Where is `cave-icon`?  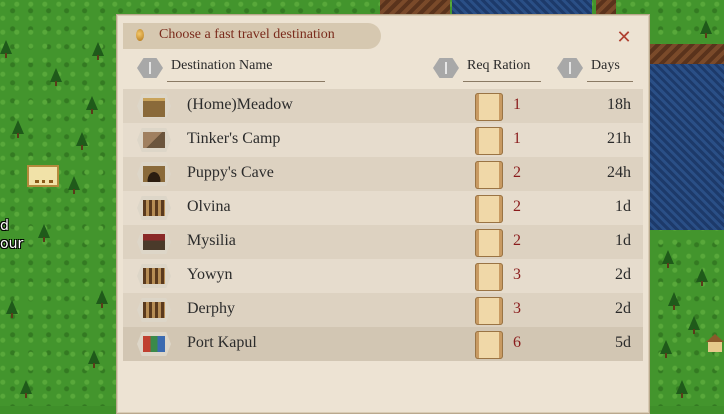 cave-icon is located at coordinates (154, 174).